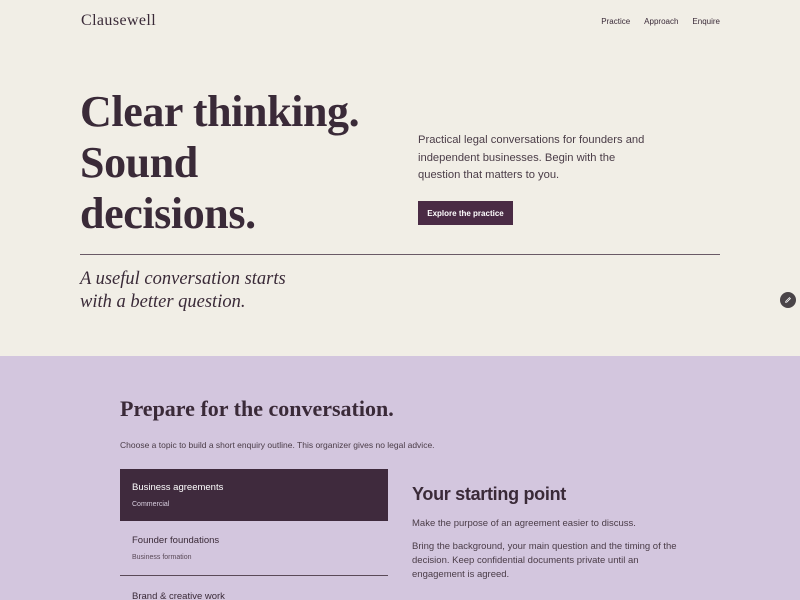  Describe the element at coordinates (183, 279) in the screenshot. I see `tagline-line: A useful conversation starts` at that location.